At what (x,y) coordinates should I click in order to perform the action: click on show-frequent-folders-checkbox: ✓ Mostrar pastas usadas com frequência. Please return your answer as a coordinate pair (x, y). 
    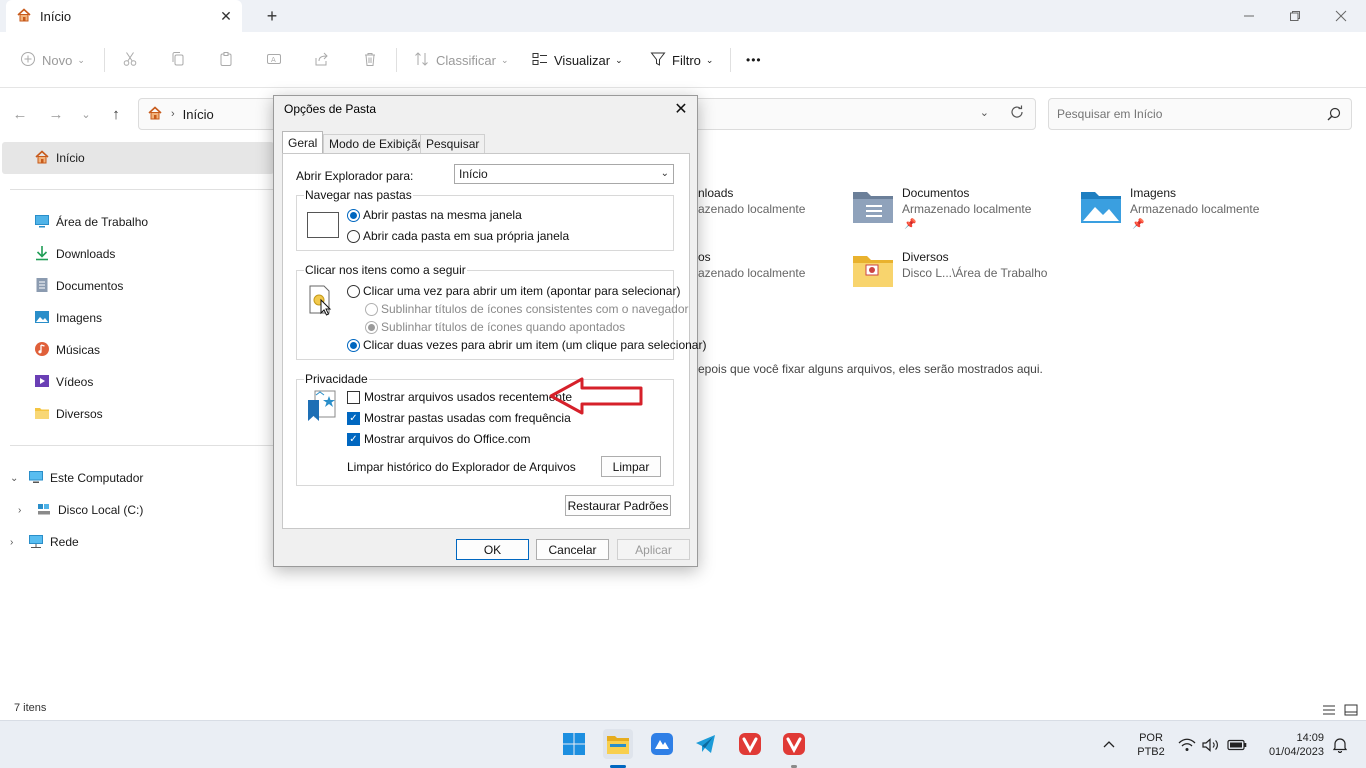
    Looking at the image, I should click on (459, 418).